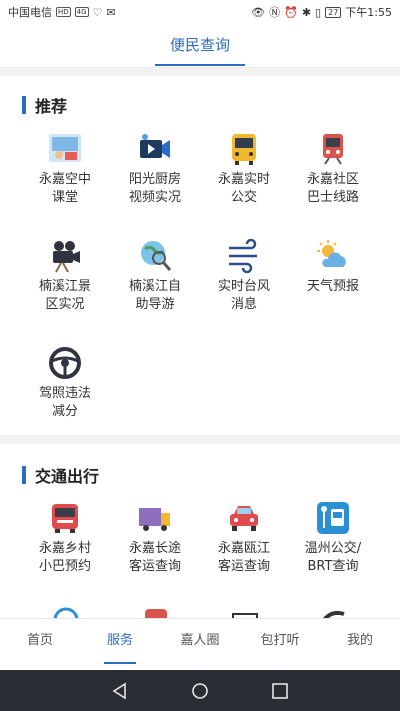 The height and width of the screenshot is (711, 400). Describe the element at coordinates (97, 12) in the screenshot. I see `heart-icon: ♡` at that location.